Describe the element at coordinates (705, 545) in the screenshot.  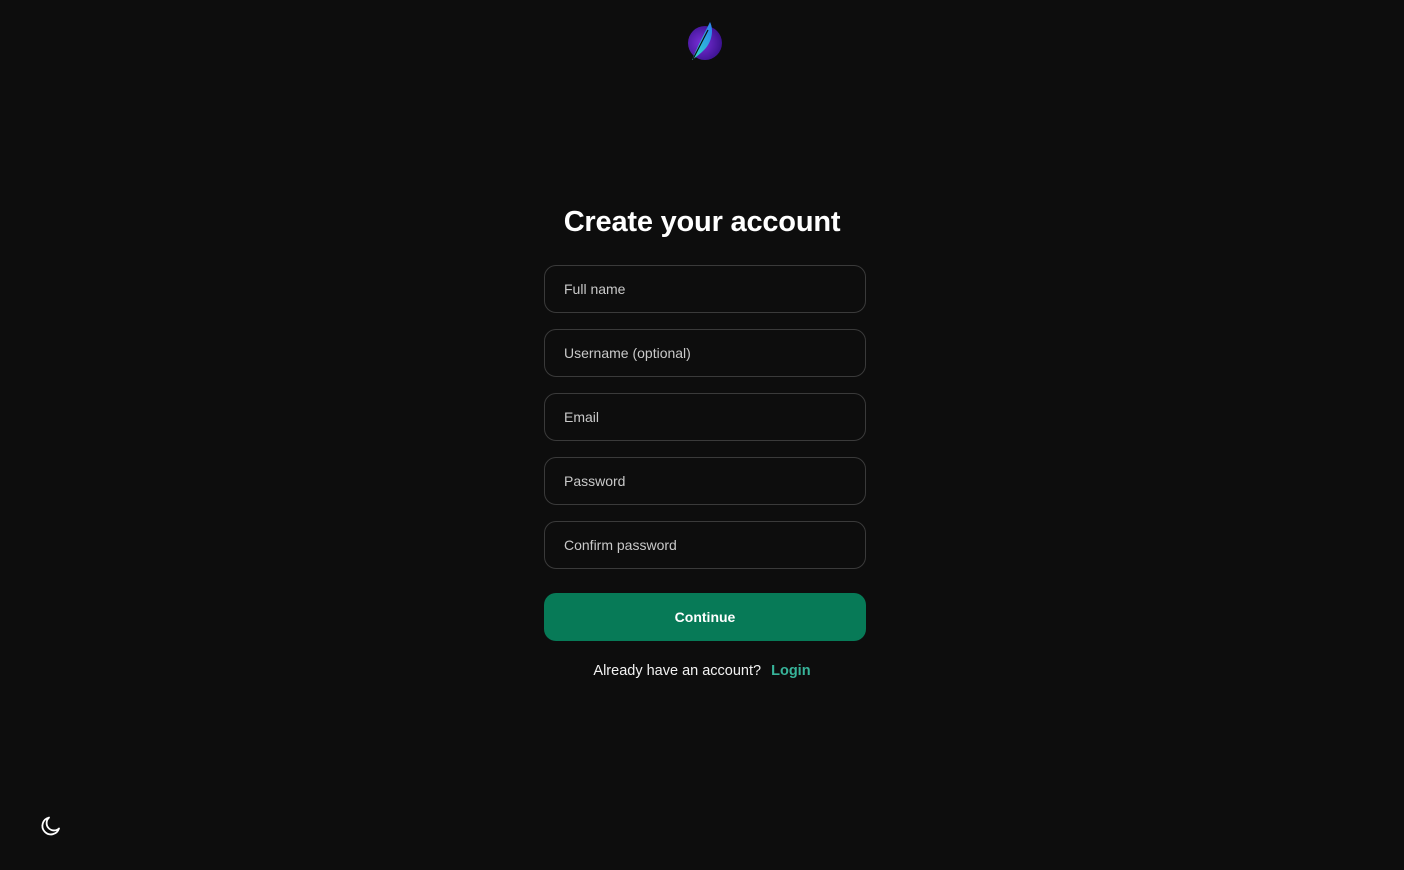
I see `confirm-password-input` at that location.